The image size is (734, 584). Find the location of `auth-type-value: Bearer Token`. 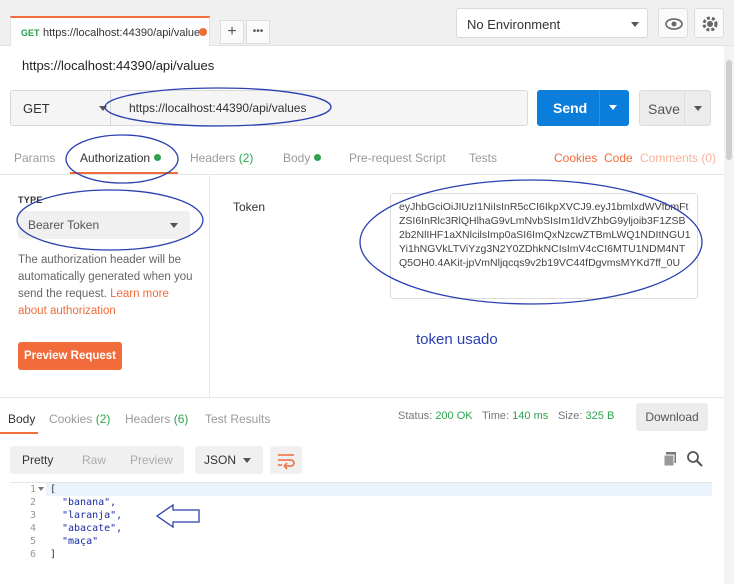

auth-type-value: Bearer Token is located at coordinates (64, 225).